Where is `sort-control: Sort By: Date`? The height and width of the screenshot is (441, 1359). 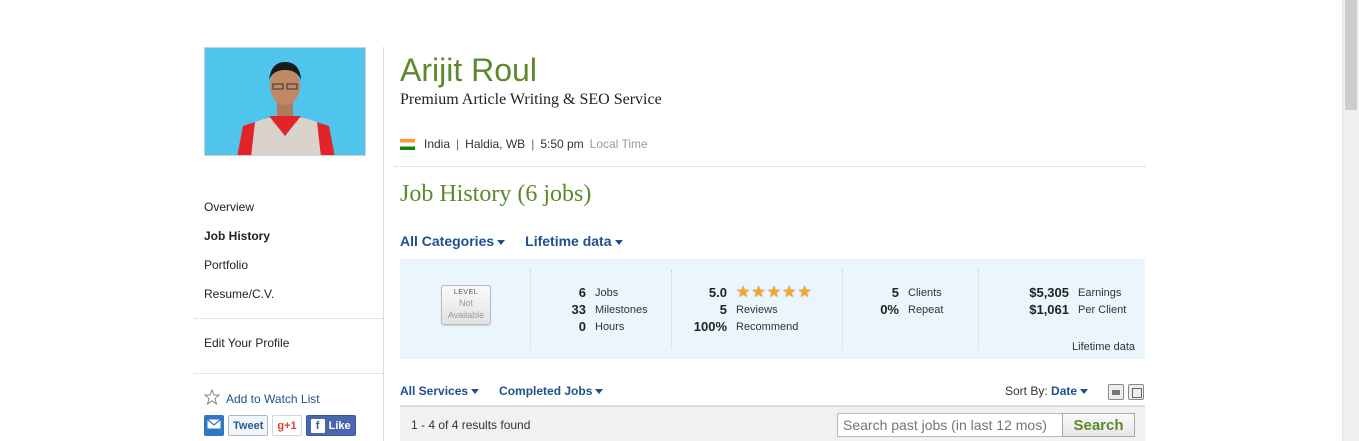 sort-control: Sort By: Date is located at coordinates (1047, 391).